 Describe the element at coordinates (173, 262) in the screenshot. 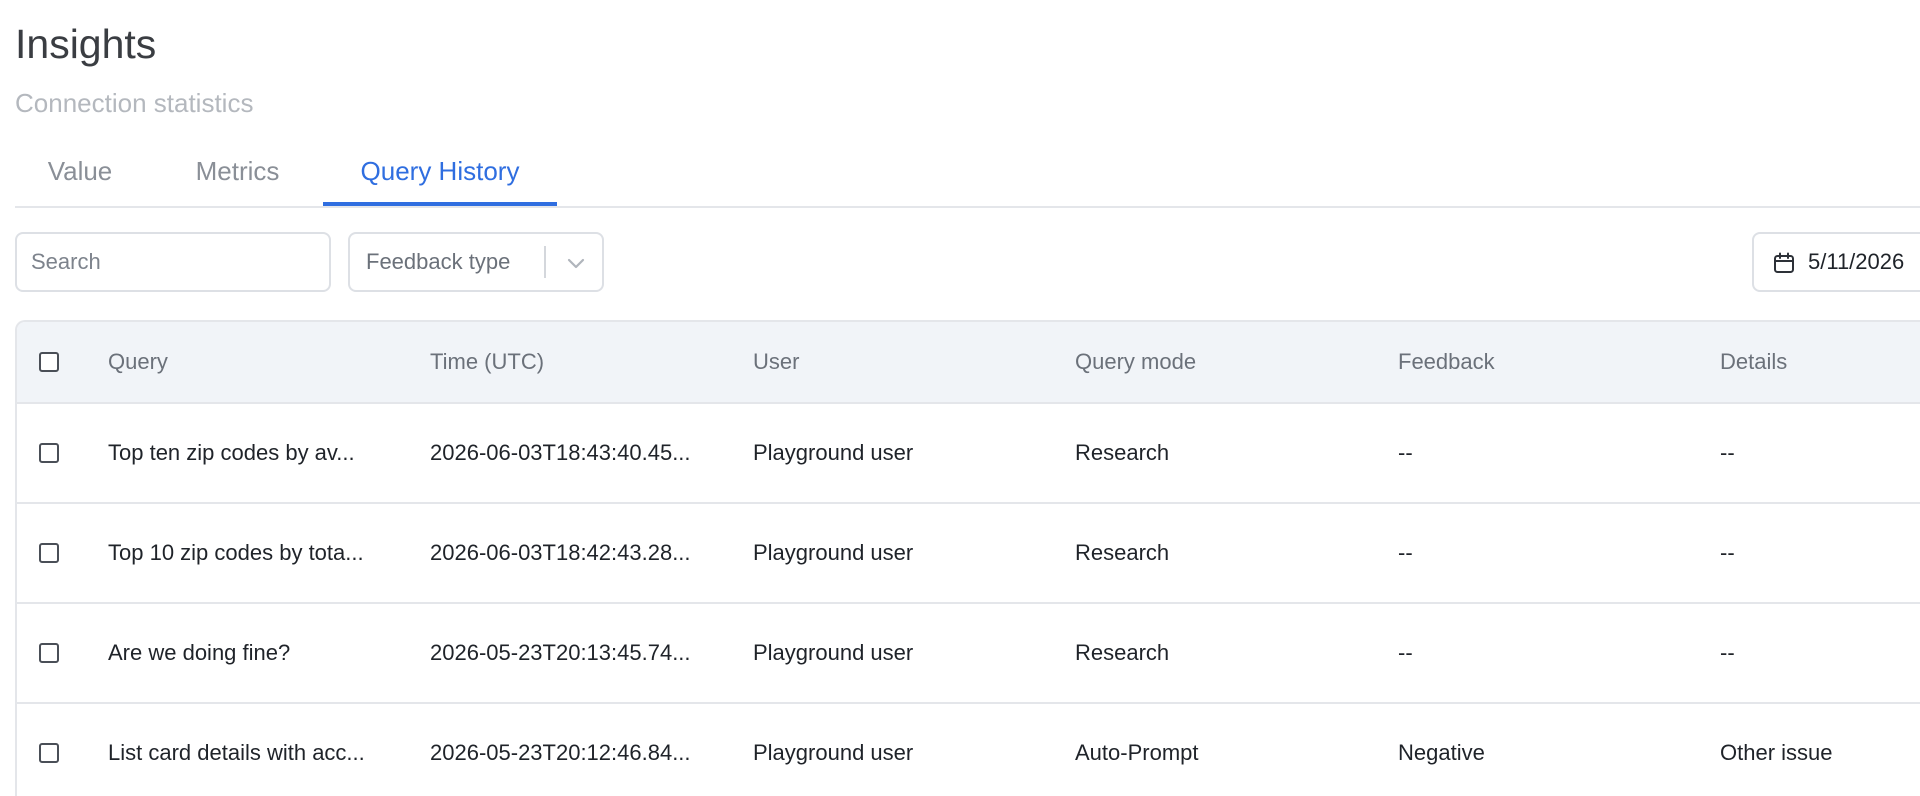

I see `search-input` at that location.